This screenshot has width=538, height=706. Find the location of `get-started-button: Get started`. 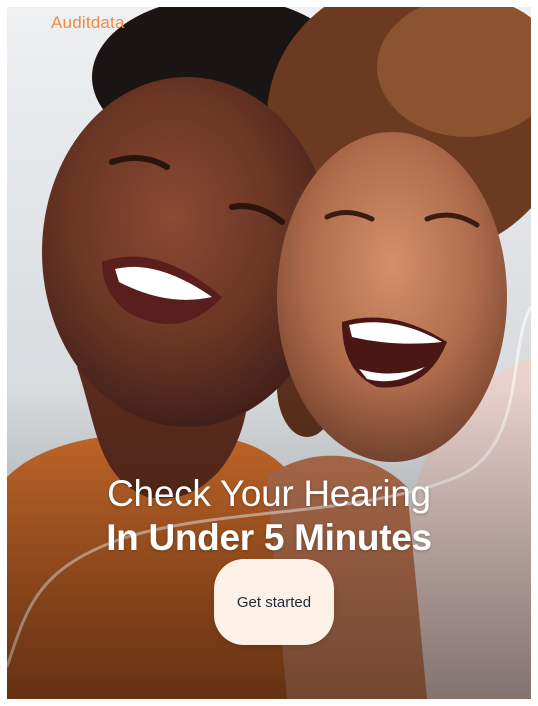

get-started-button: Get started is located at coordinates (274, 602).